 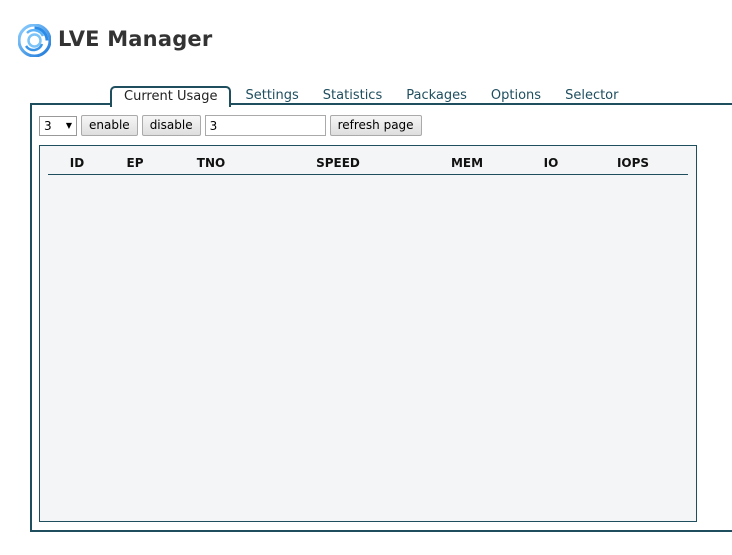 I want to click on tab-statistics: Statistics, so click(x=352, y=96).